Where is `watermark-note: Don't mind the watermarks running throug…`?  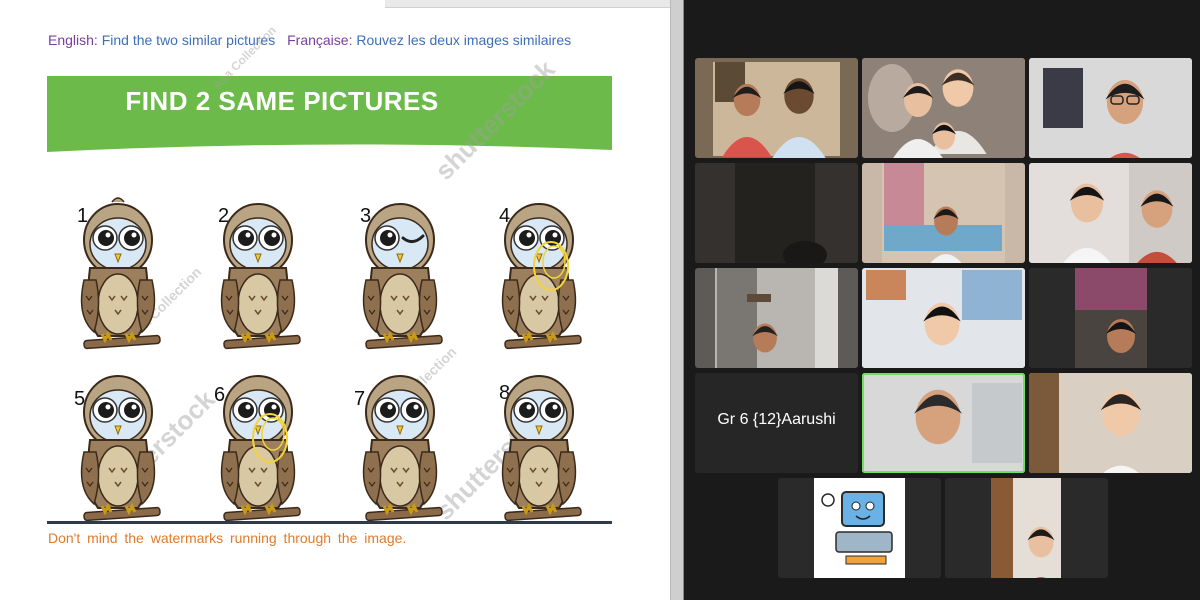
watermark-note: Don't mind the watermarks running throug… is located at coordinates (227, 538).